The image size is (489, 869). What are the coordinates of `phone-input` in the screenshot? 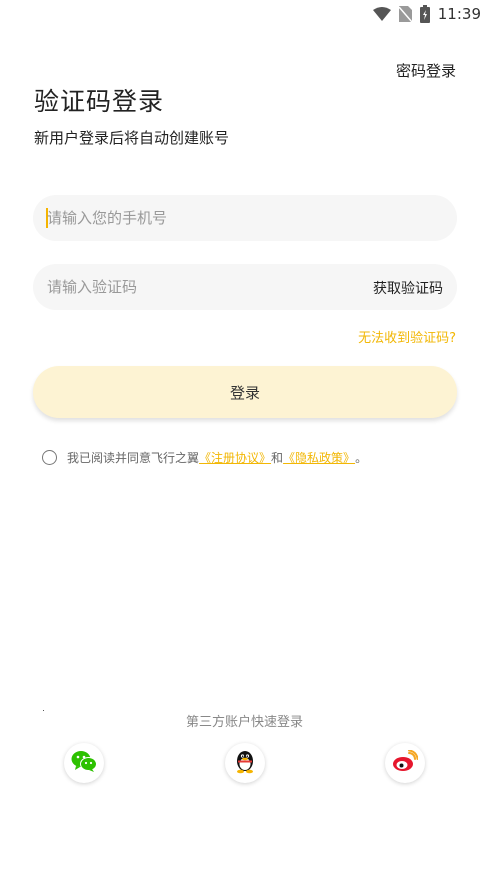 It's located at (197, 218).